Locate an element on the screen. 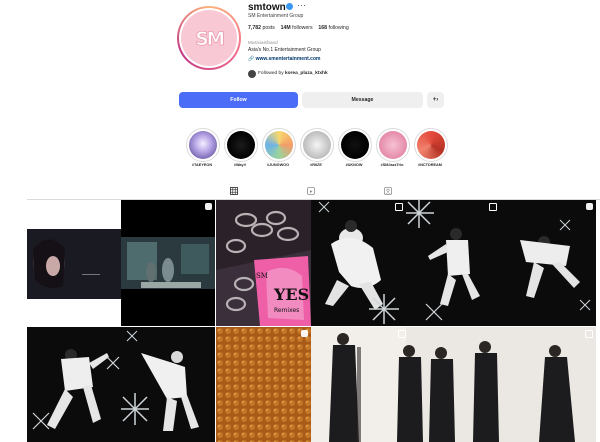  suggest-accounts-button: +› is located at coordinates (435, 100).